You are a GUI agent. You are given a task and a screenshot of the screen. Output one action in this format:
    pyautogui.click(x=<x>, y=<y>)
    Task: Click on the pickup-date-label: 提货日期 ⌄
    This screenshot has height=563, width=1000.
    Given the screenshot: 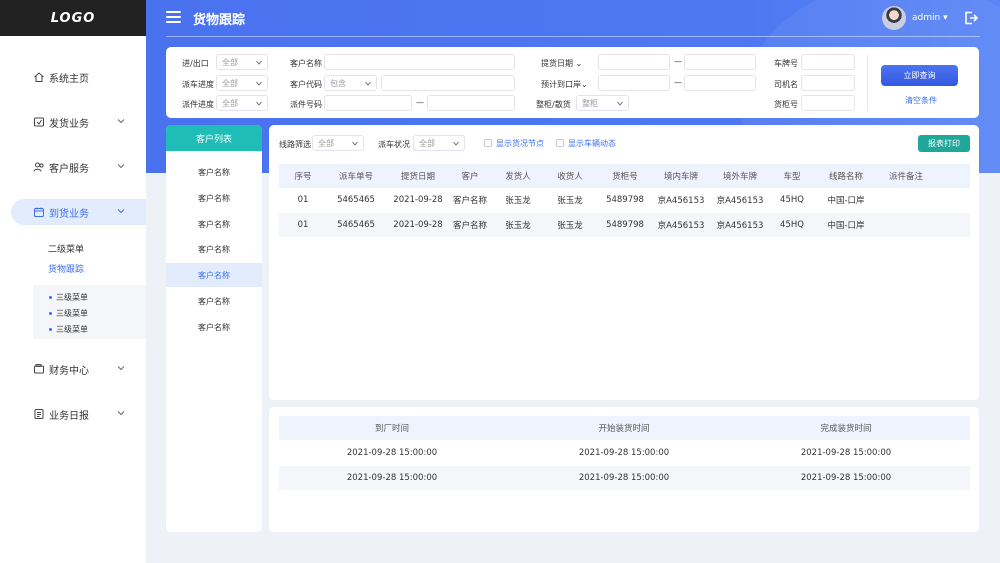 What is the action you would take?
    pyautogui.click(x=561, y=63)
    